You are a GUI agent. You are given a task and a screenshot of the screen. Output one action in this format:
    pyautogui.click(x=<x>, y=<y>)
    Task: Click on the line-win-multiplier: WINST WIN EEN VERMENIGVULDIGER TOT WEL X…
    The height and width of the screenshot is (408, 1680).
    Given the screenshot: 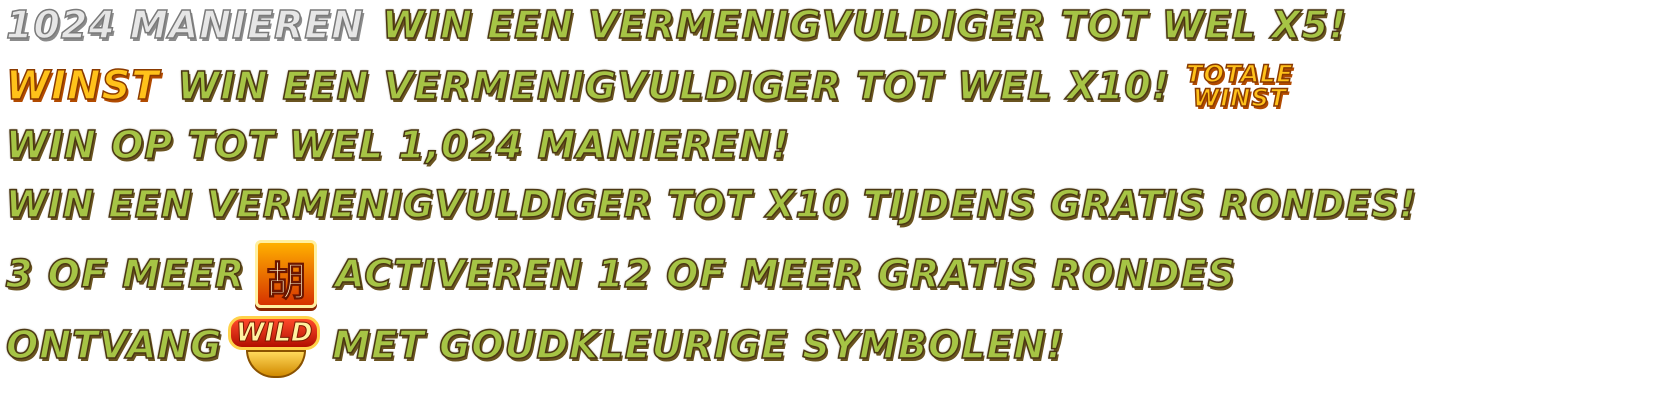 What is the action you would take?
    pyautogui.click(x=649, y=86)
    